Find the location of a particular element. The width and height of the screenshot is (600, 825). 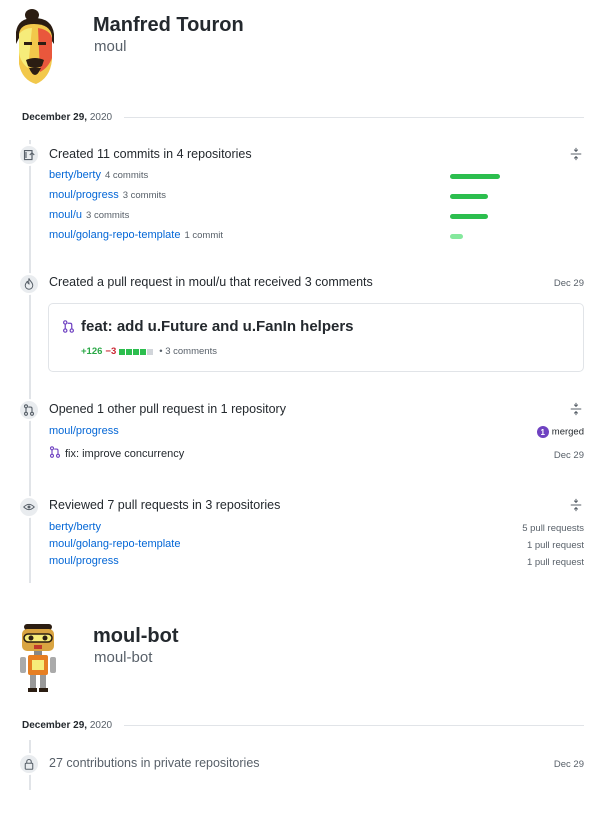

diffstat: +126 −3 • 3 comments is located at coordinates (149, 351).